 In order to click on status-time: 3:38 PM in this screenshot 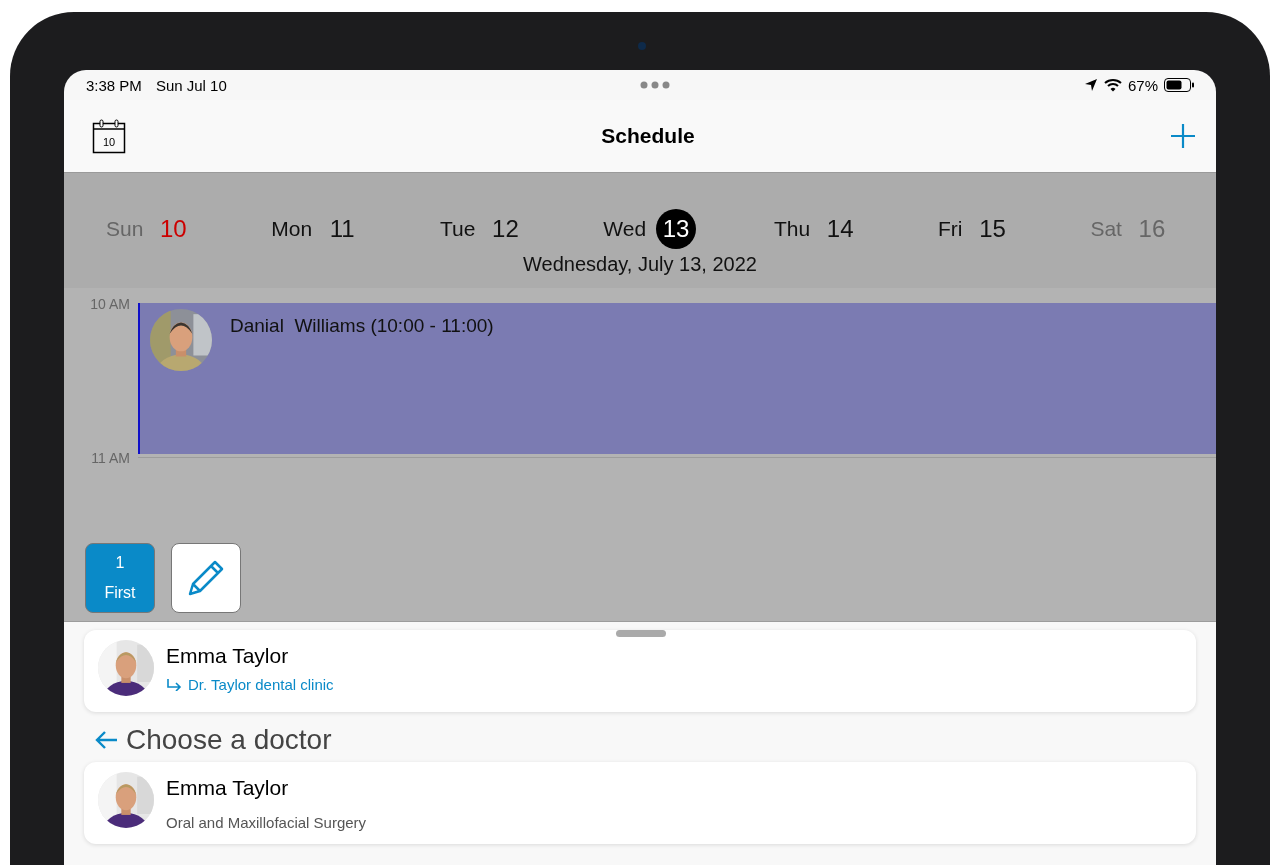, I will do `click(114, 85)`.